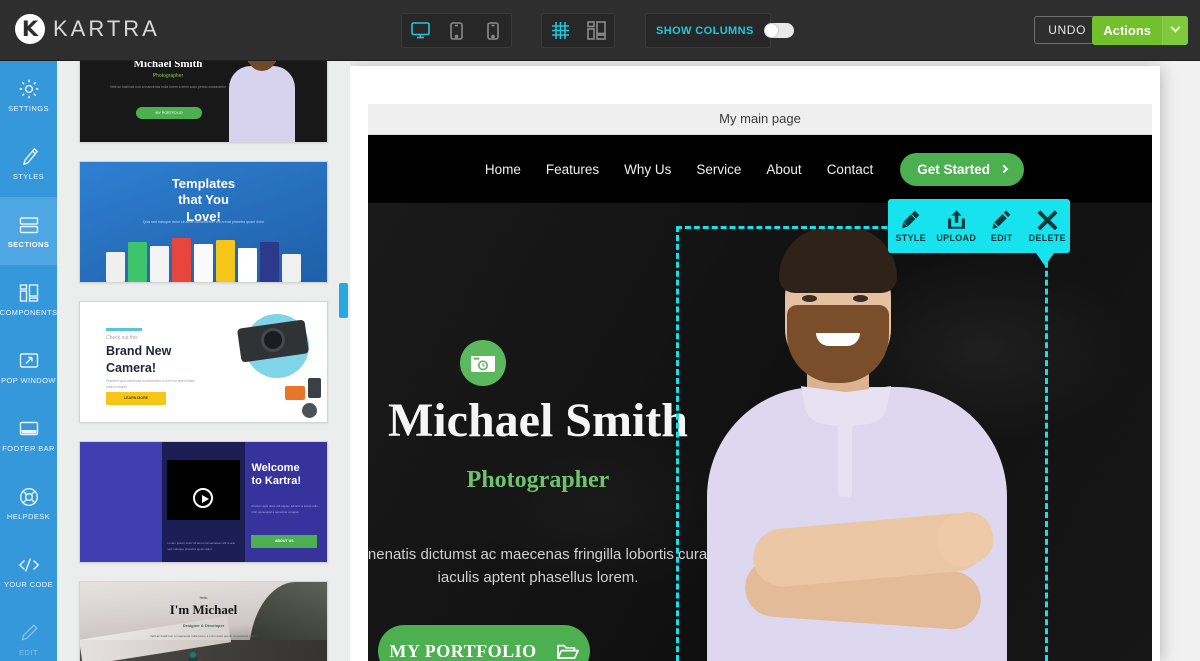  I want to click on sidebar-item-label: FOOTER BAR, so click(28, 448).